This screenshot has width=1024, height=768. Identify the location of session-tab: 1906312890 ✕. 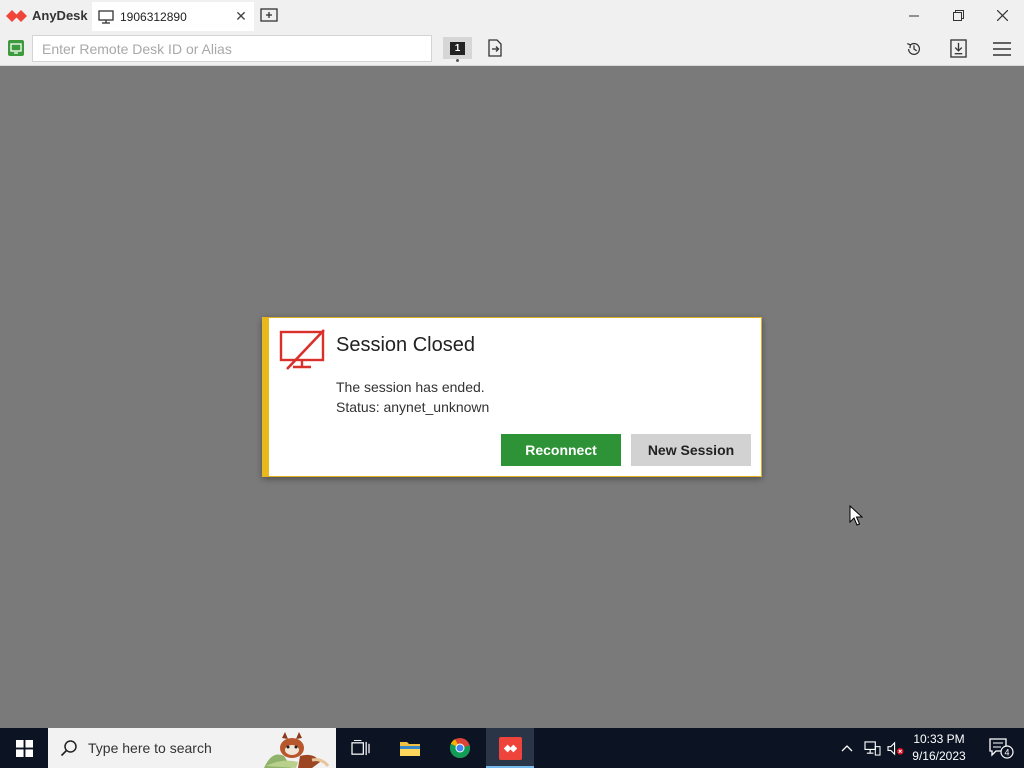
(173, 16).